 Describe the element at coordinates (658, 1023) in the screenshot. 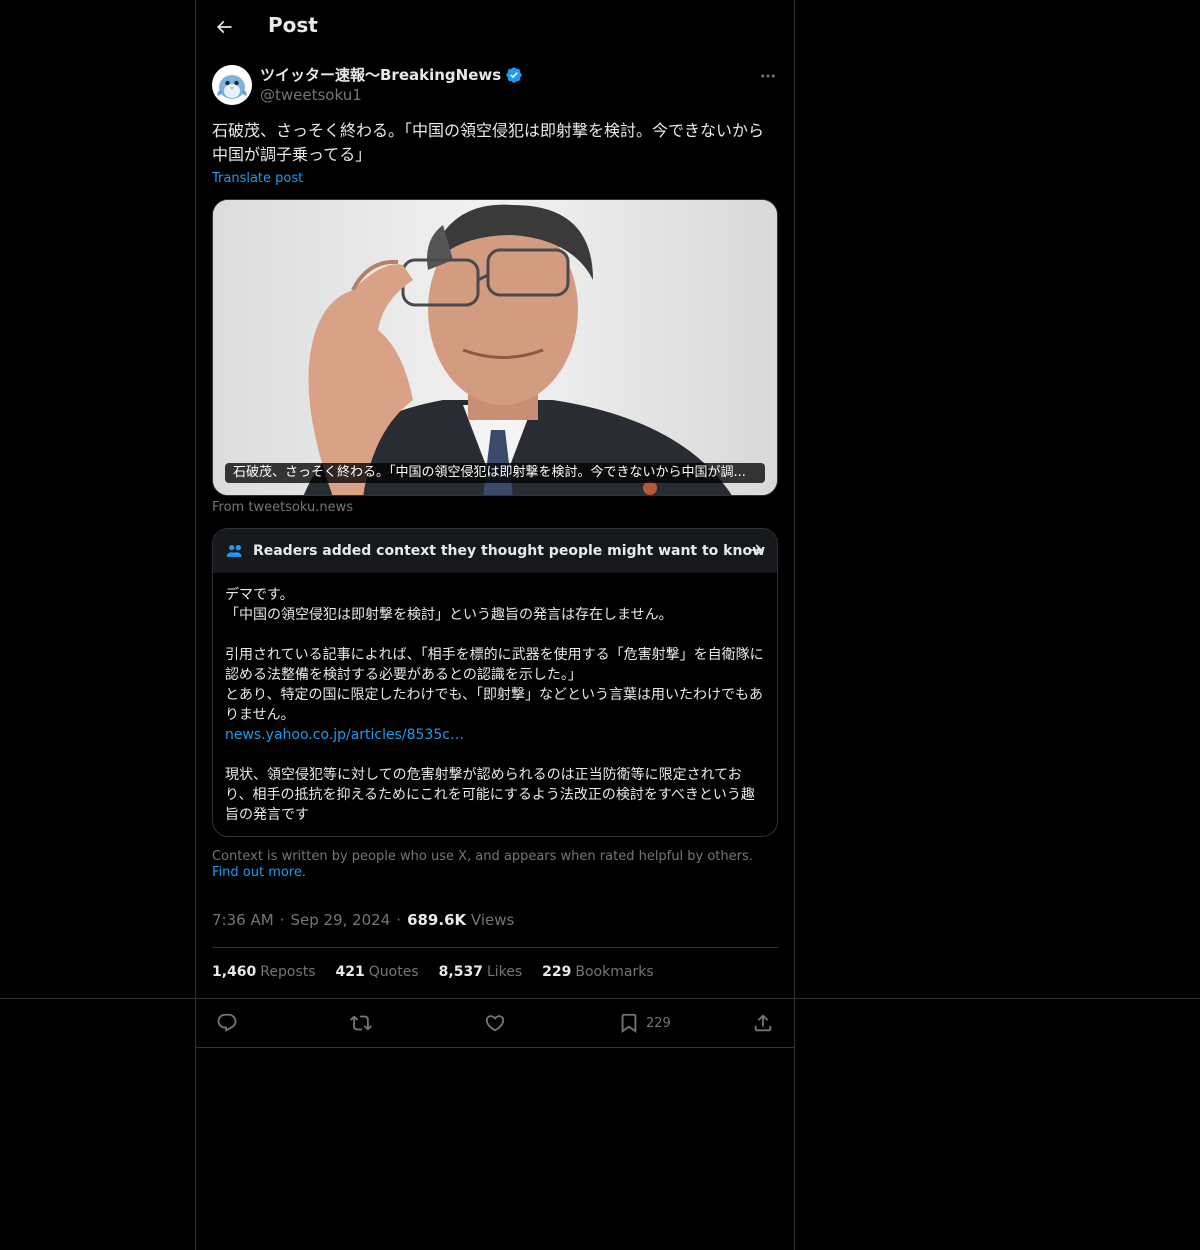

I see `bookmark-count: 229` at that location.